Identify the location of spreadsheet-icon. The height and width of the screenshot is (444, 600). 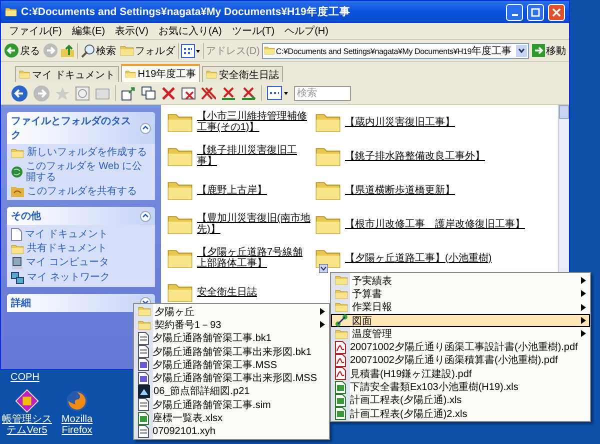
(340, 387).